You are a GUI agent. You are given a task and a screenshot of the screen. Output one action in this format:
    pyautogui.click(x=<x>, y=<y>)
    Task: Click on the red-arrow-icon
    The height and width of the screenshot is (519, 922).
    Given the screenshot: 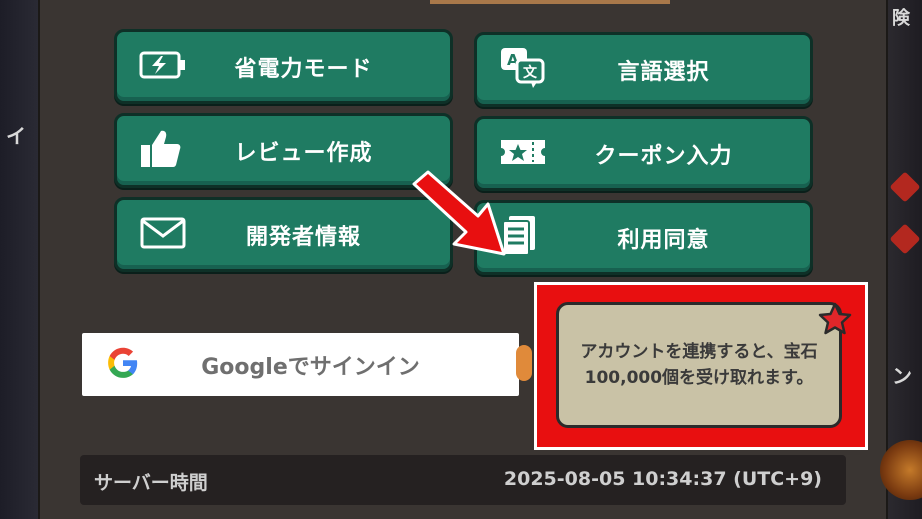 What is the action you would take?
    pyautogui.click(x=459, y=213)
    